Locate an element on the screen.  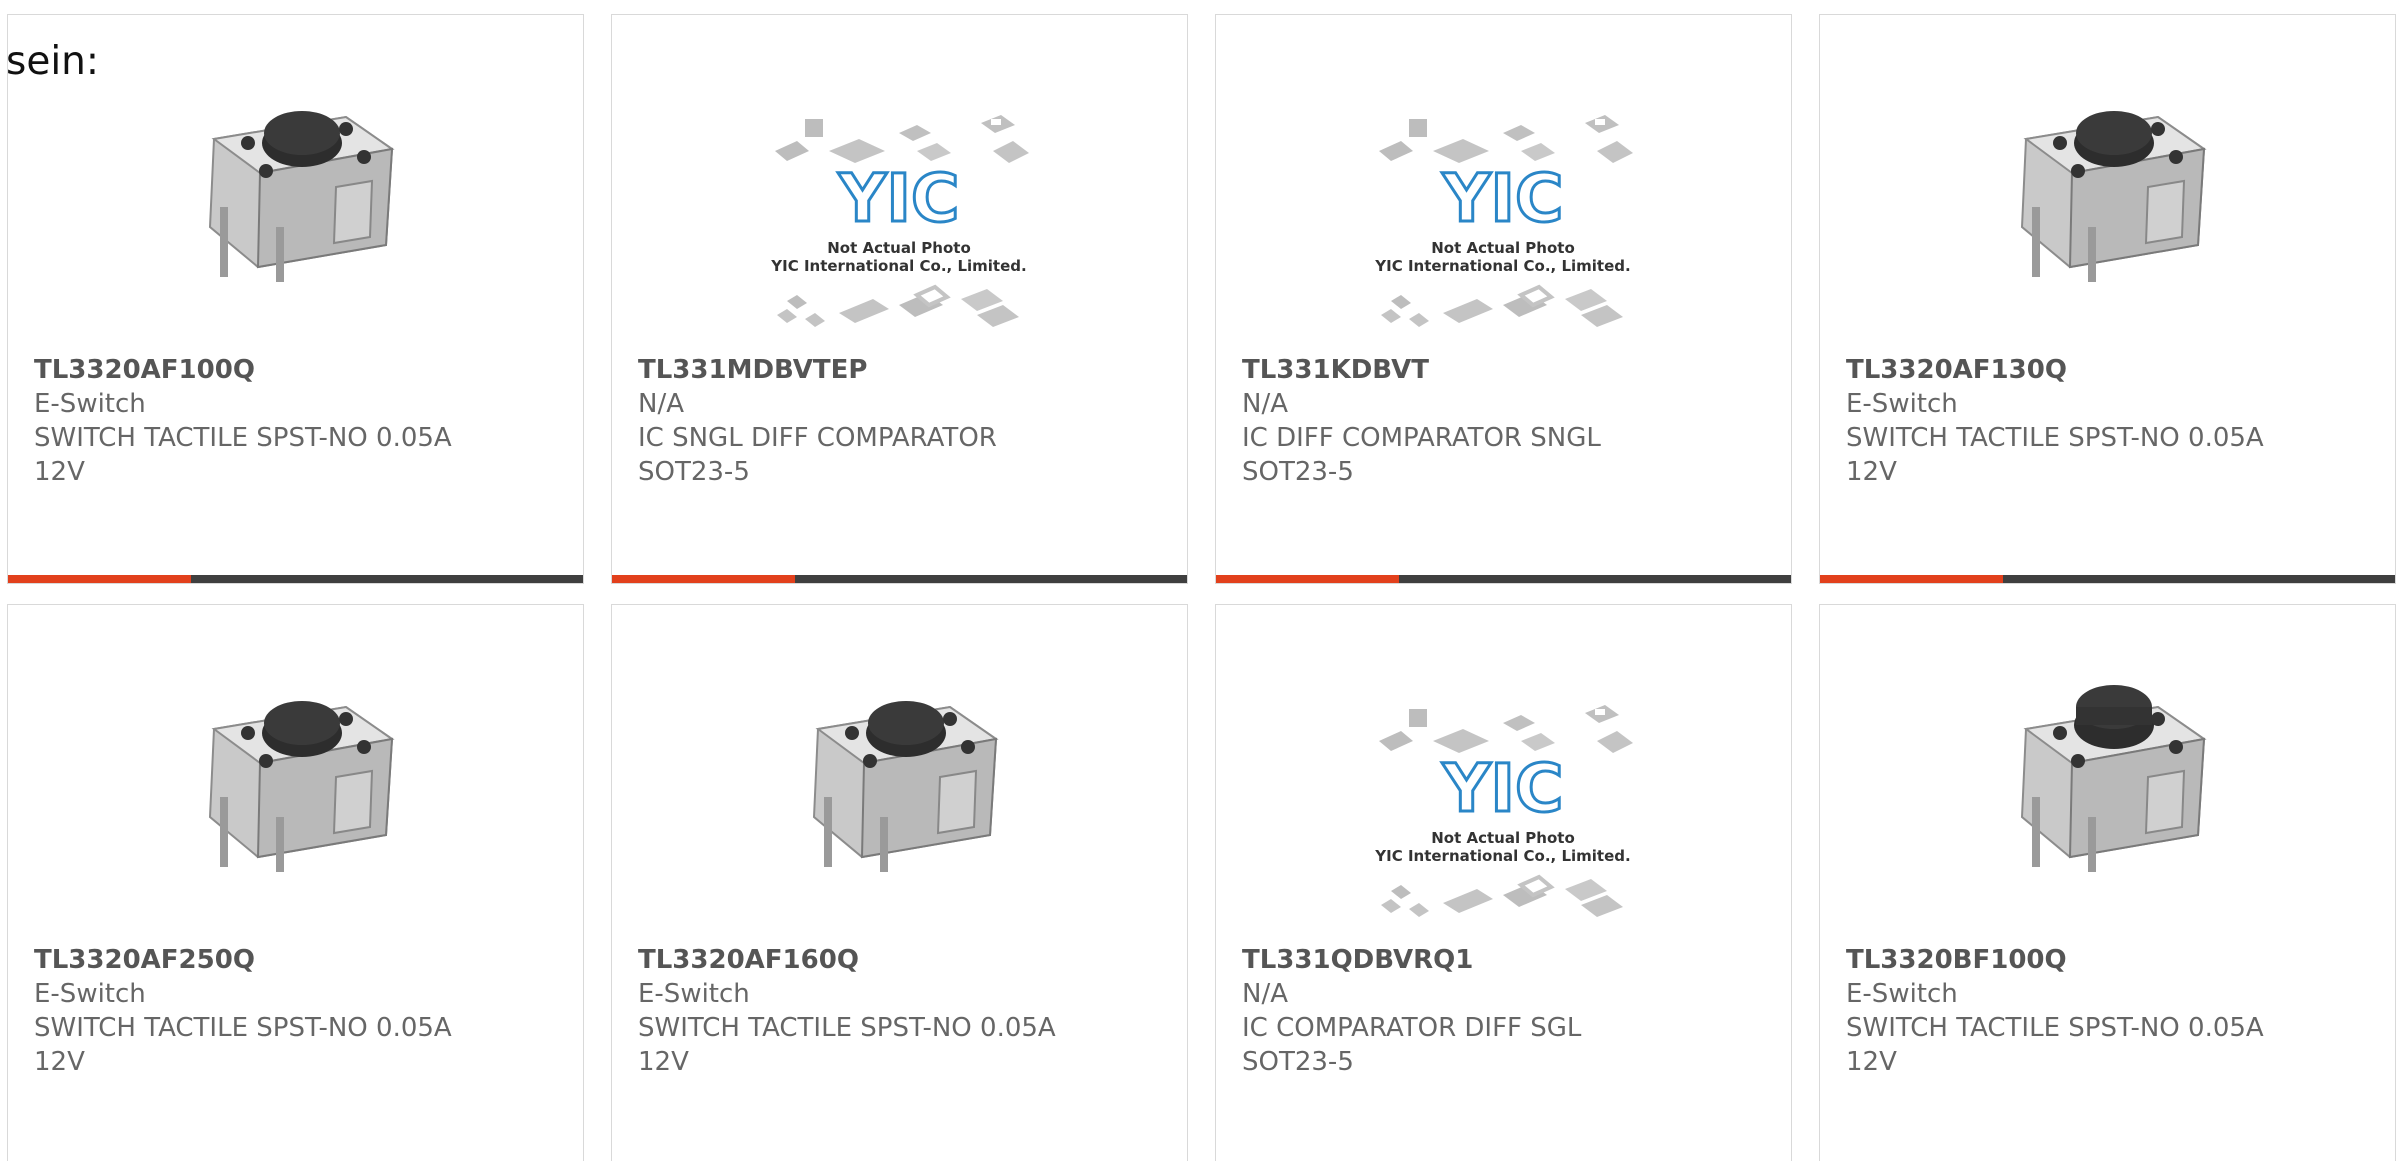
description: IC DIFF COMPARATOR SNGL SOT23-5 is located at coordinates (1421, 455).